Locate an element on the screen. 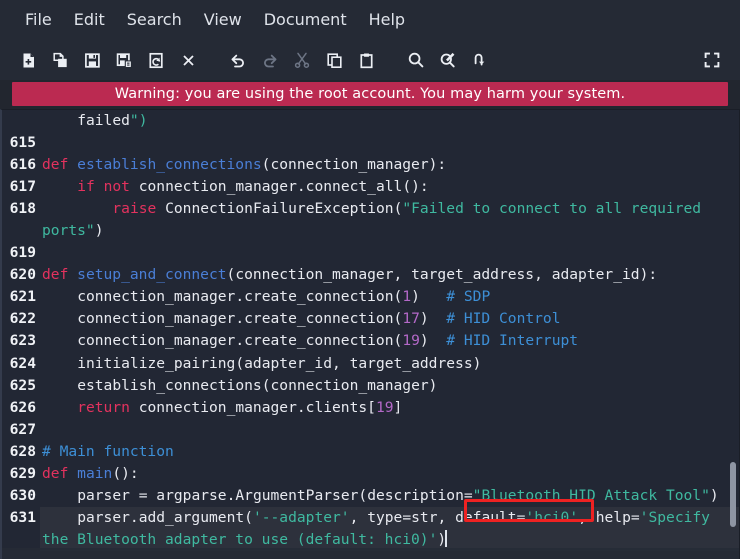 This screenshot has height=559, width=740. code-line: failed") is located at coordinates (370, 121).